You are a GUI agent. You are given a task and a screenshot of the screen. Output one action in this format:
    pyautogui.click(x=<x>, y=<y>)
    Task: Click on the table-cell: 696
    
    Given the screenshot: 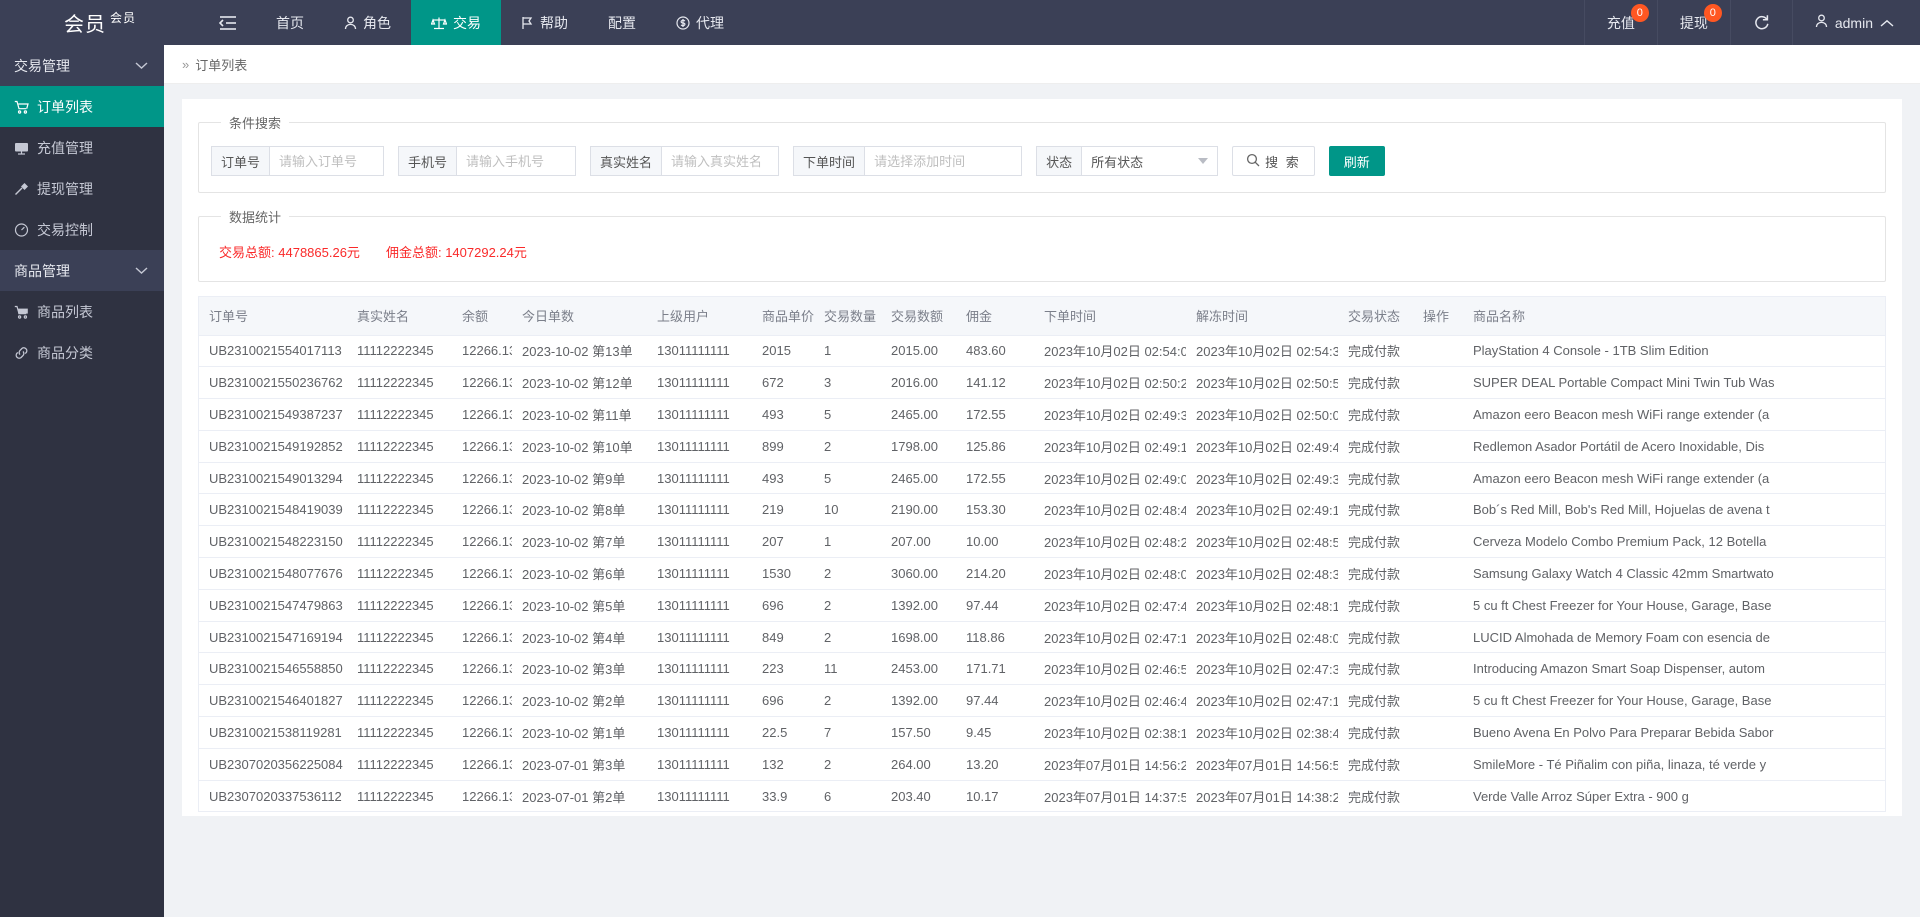 What is the action you would take?
    pyautogui.click(x=783, y=701)
    